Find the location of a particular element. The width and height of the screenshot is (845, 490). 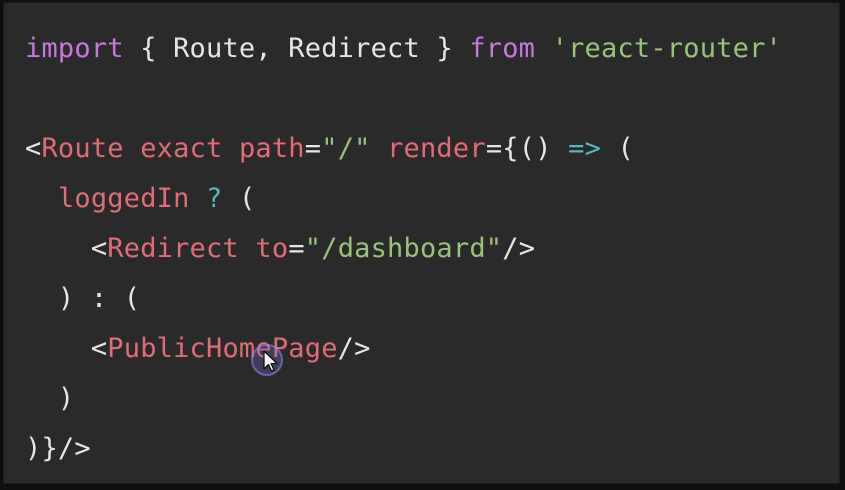

close-paren-text: ) is located at coordinates (50, 398).